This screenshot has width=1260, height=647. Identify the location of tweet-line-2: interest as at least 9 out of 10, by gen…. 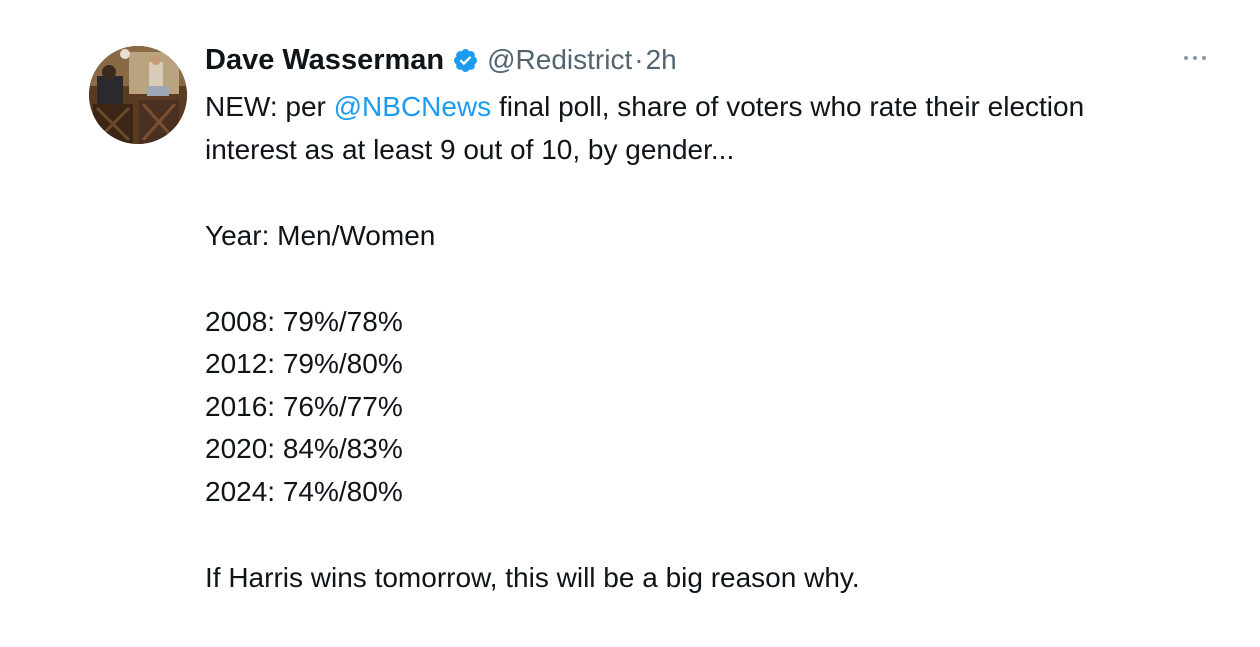
(470, 149).